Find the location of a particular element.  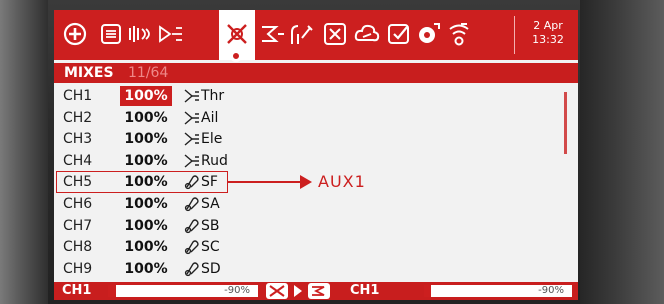

mix-source-label: SB is located at coordinates (210, 225).